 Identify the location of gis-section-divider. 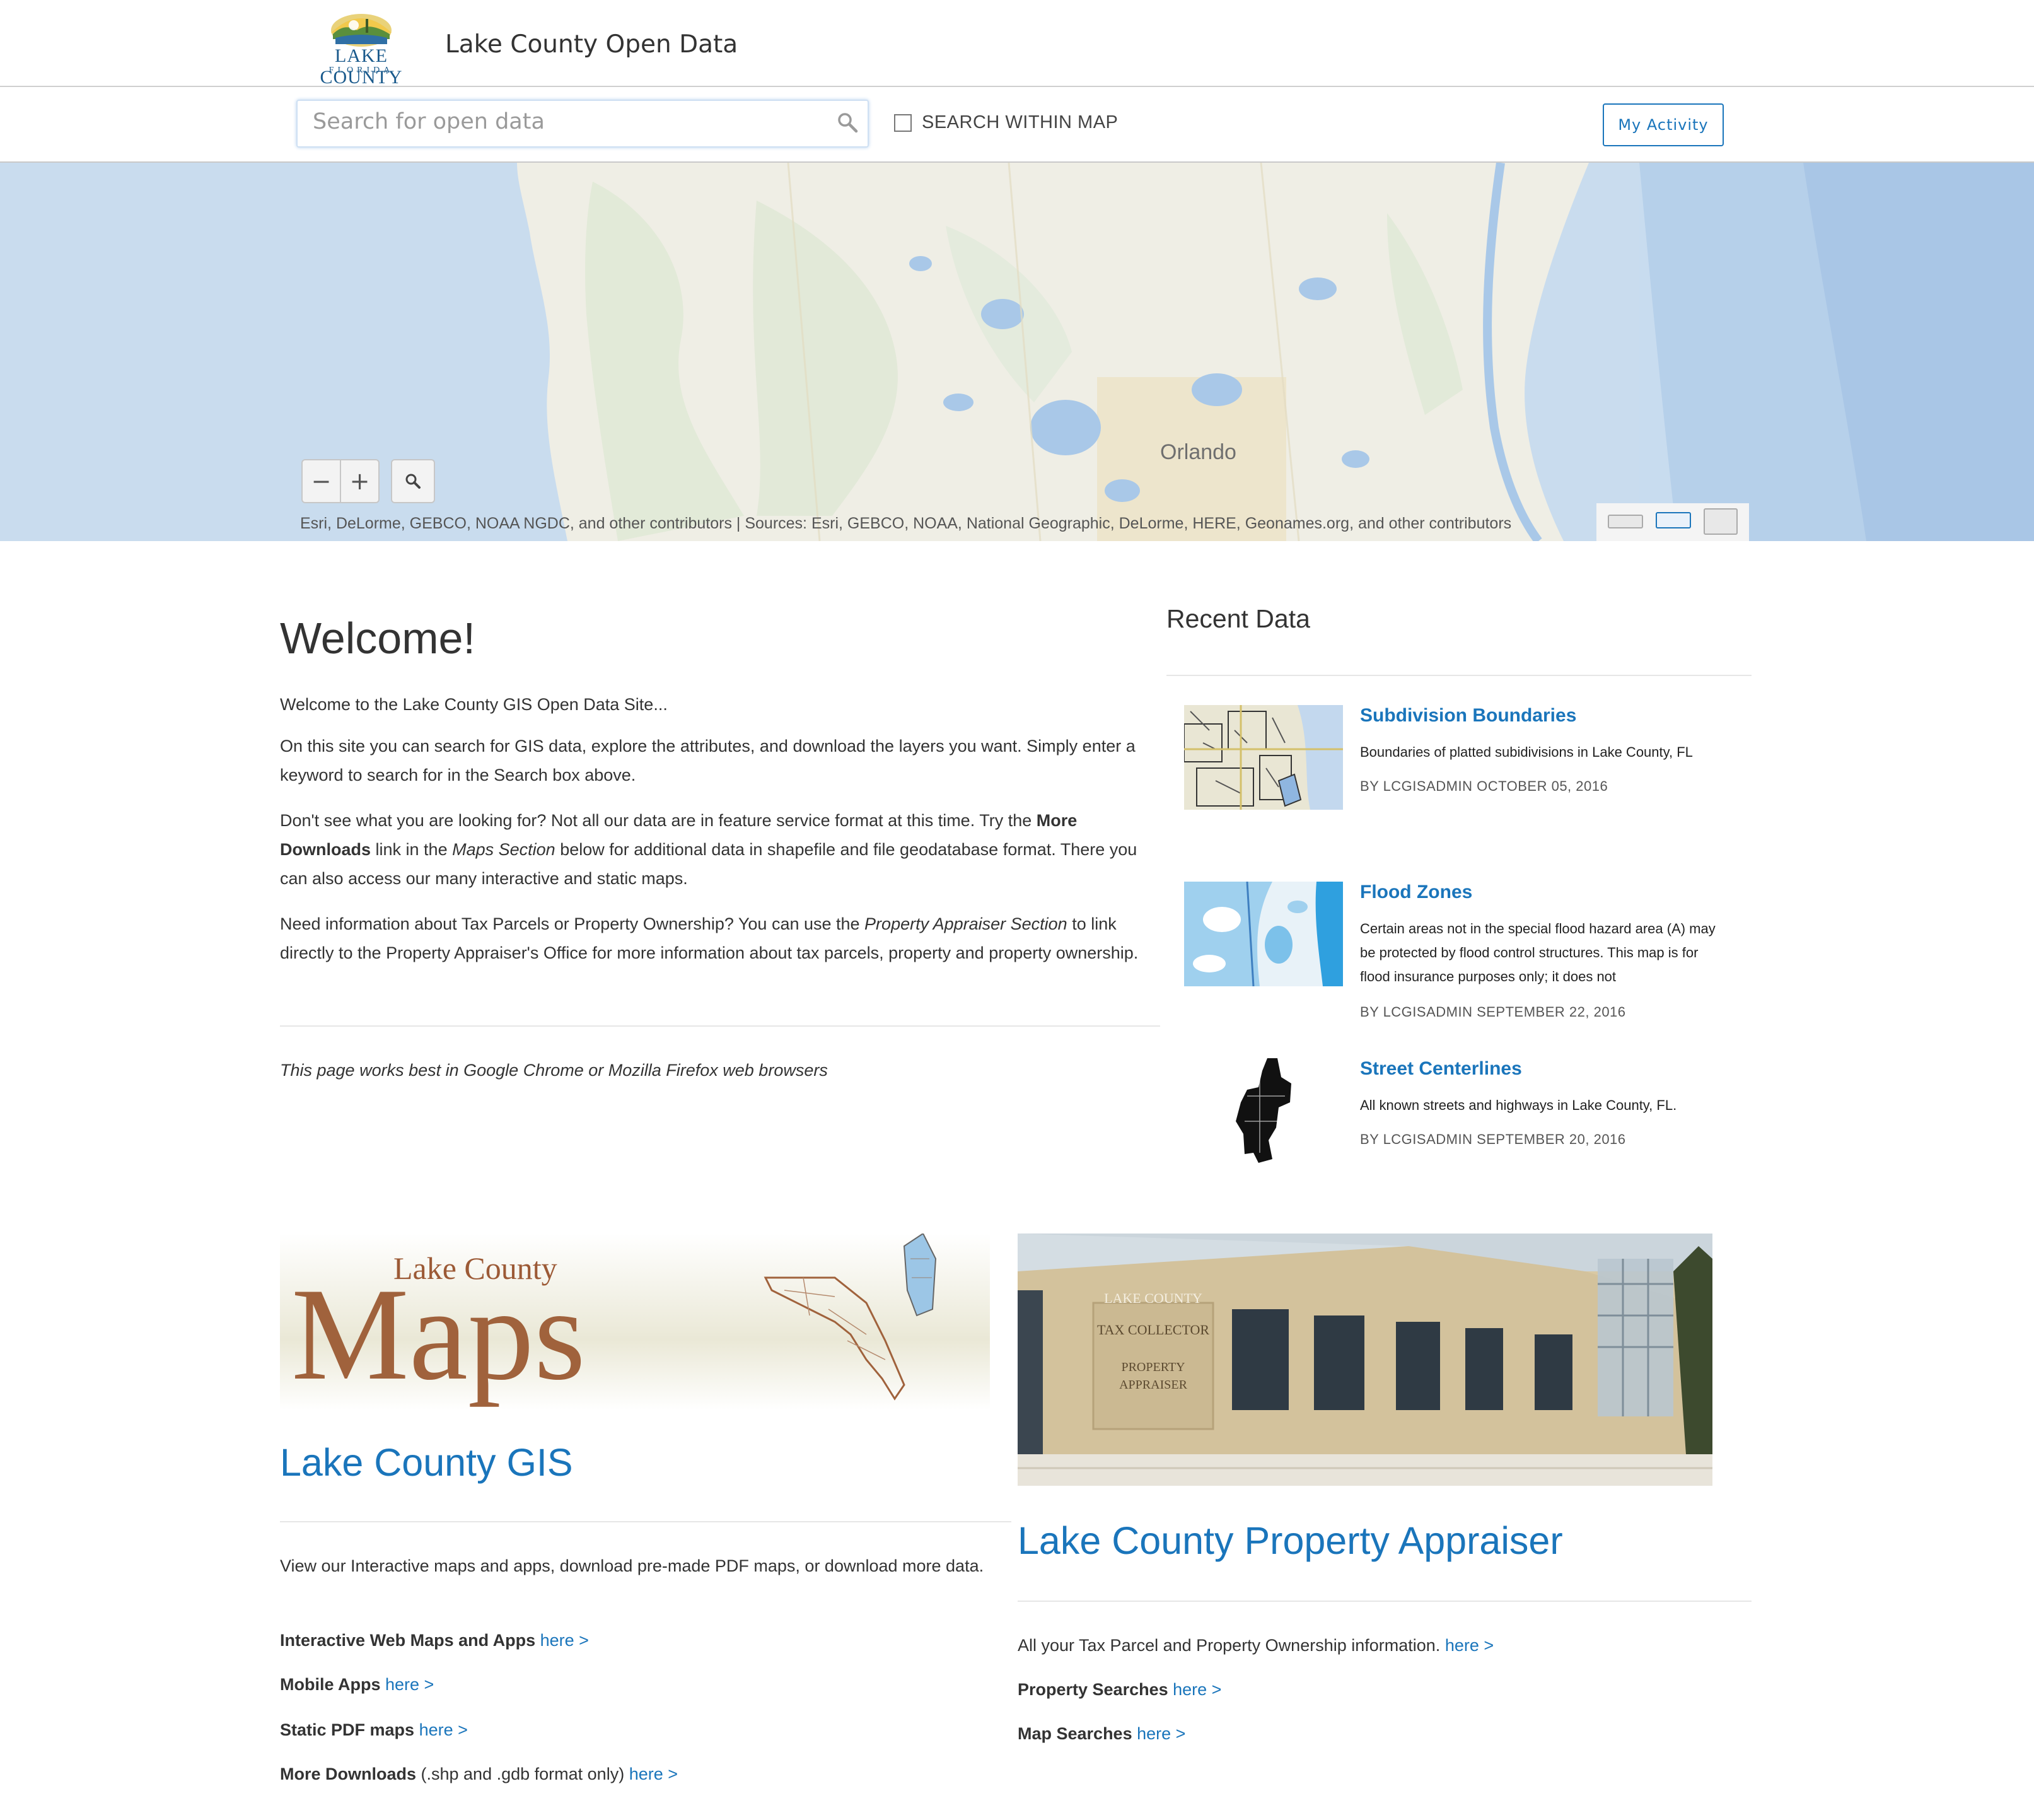
(645, 1521).